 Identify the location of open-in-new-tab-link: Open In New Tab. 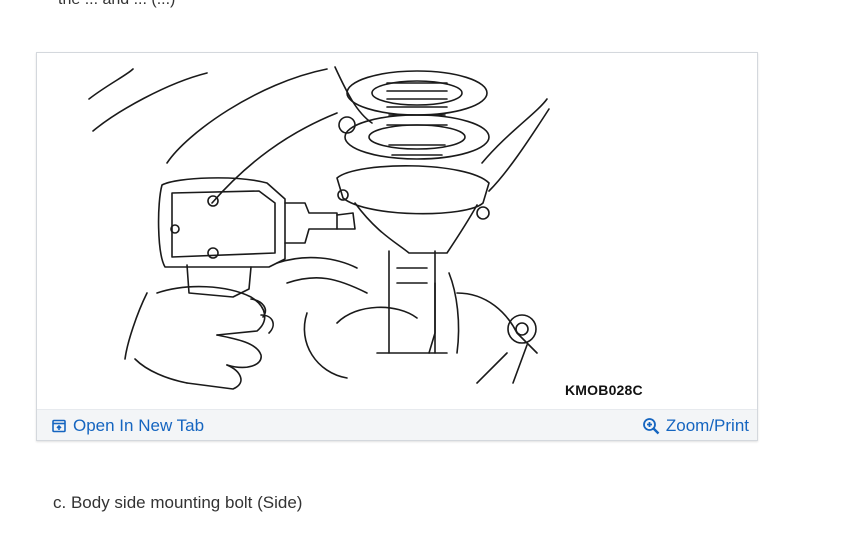
(127, 426).